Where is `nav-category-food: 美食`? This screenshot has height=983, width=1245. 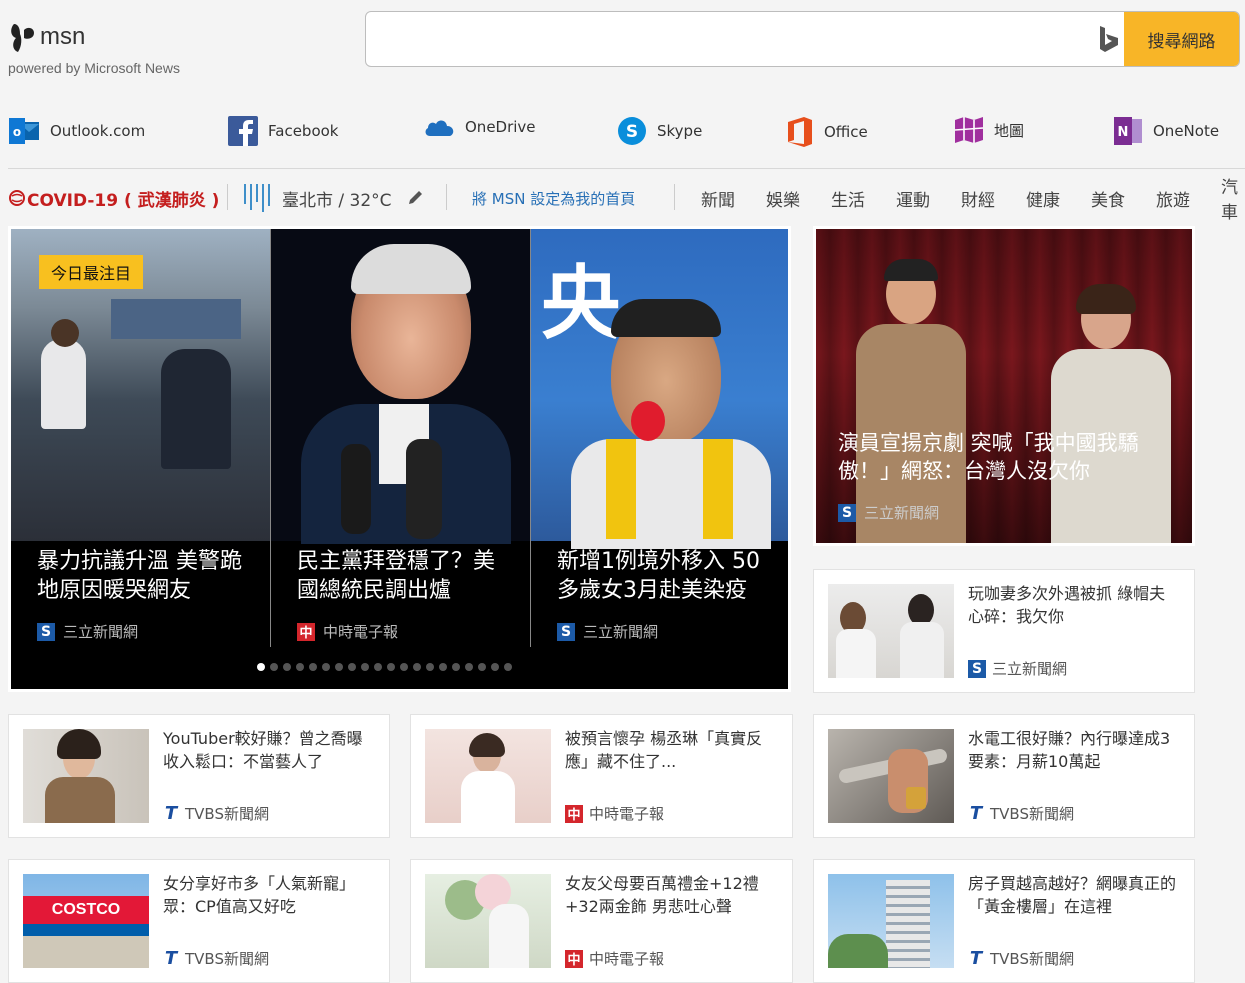
nav-category-food: 美食 is located at coordinates (1108, 198).